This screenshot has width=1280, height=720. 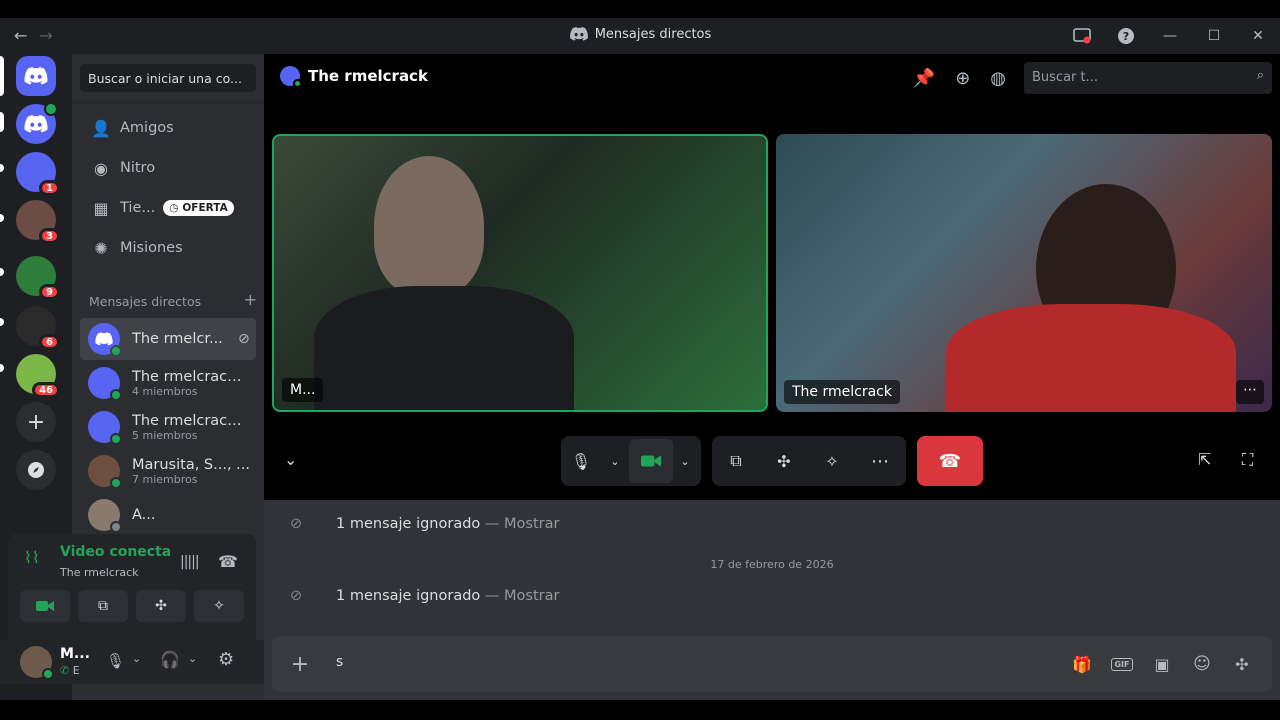 I want to click on server-voice-button, so click(x=37, y=123).